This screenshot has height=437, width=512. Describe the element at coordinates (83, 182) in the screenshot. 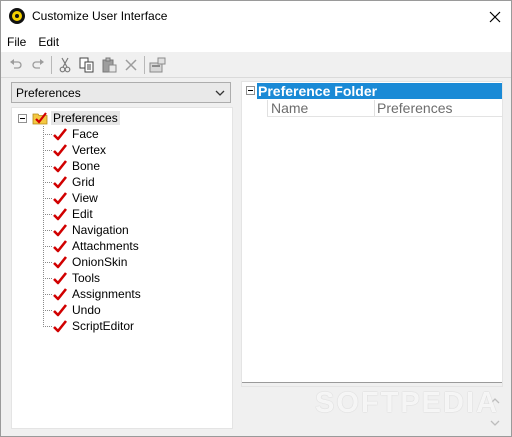

I see `tree-item-label: Grid` at that location.